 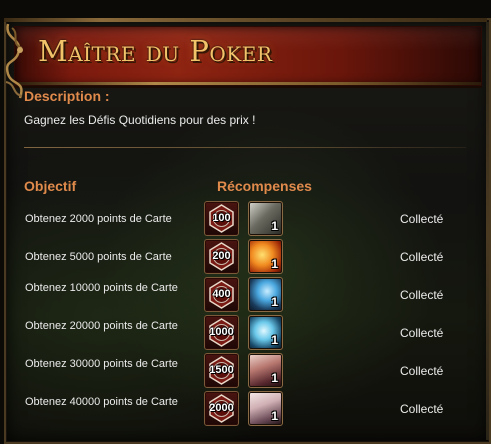 I want to click on objective-text: Obtenez 10000 points de Carte, so click(x=101, y=288).